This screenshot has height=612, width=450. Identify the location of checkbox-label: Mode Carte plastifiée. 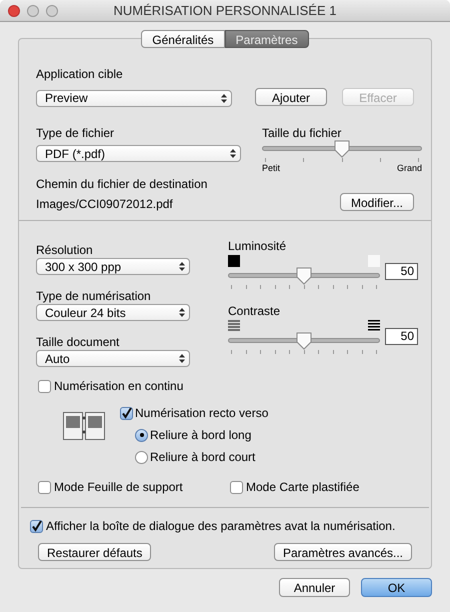
(303, 487).